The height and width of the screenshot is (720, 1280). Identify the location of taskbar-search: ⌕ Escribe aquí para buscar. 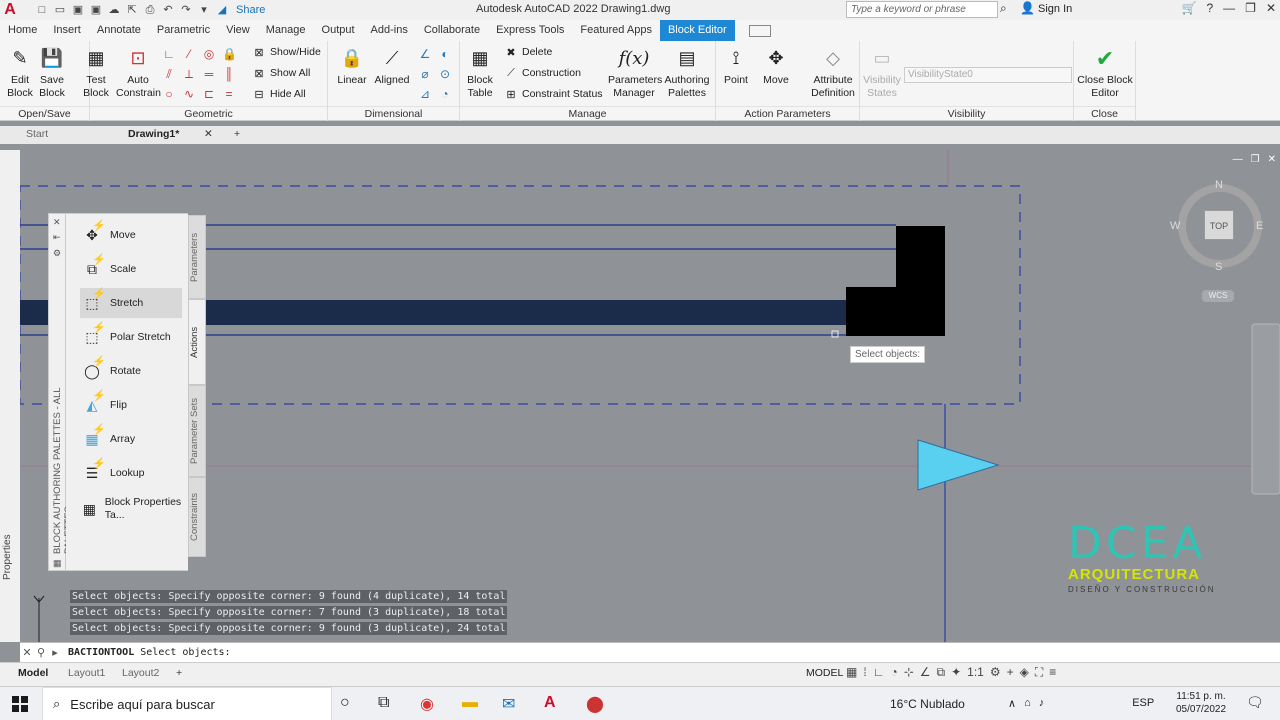
(187, 703).